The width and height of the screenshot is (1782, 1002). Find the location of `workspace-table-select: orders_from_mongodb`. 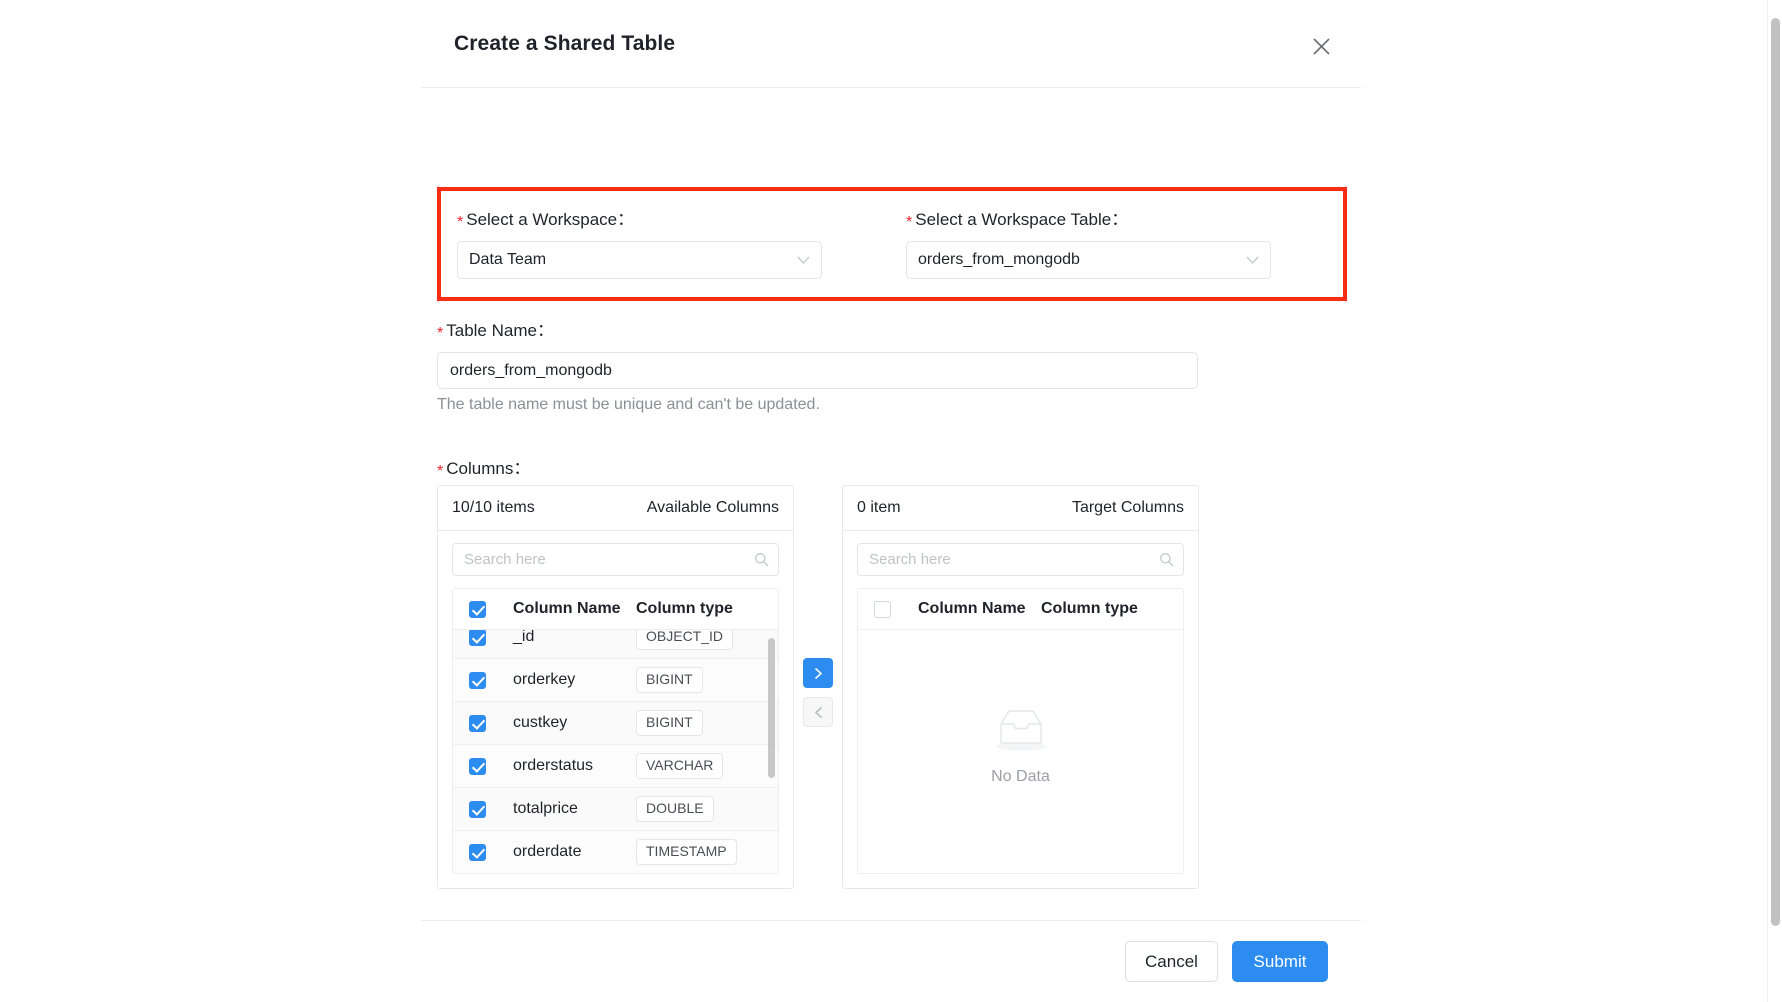

workspace-table-select: orders_from_mongodb is located at coordinates (1089, 260).